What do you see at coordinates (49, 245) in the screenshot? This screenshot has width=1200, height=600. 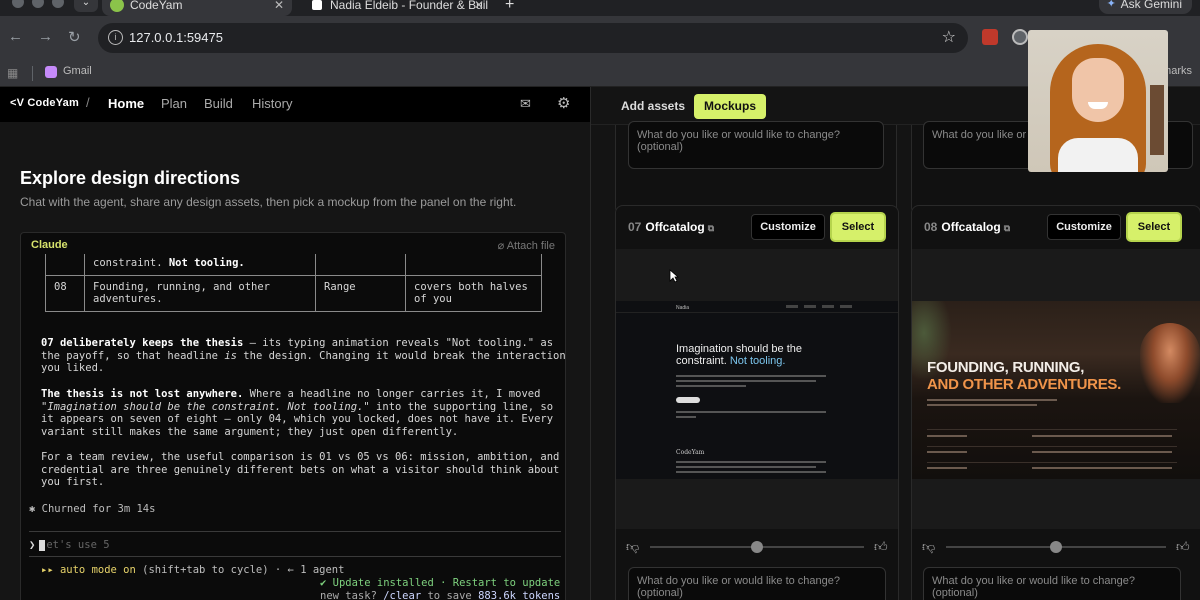 I see `agent-name: Claude` at bounding box center [49, 245].